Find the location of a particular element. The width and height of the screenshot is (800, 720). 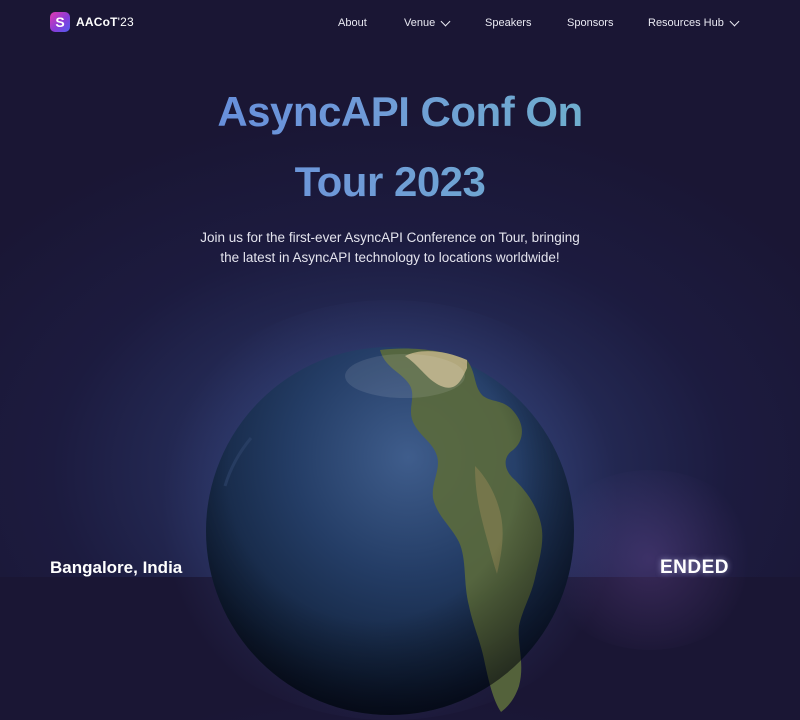

nav-venue-label: Venue is located at coordinates (420, 23).